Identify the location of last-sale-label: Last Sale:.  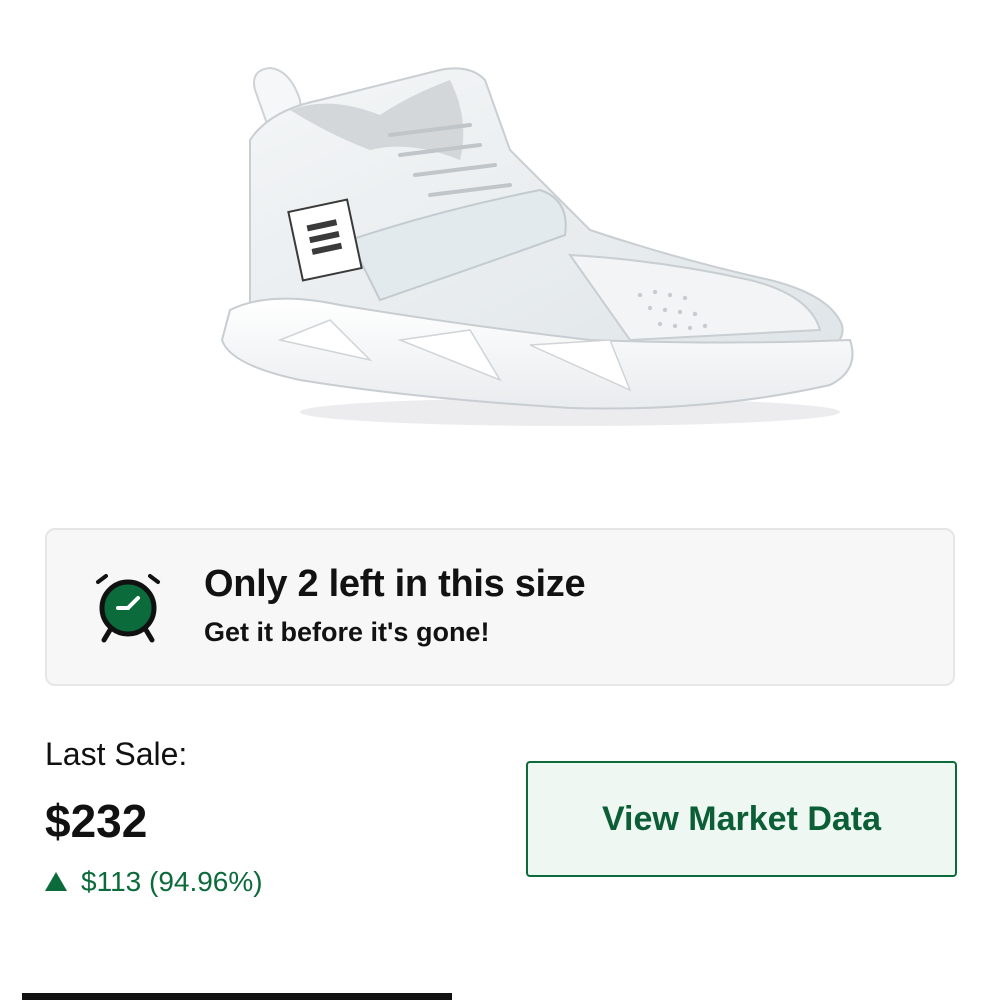
(116, 754).